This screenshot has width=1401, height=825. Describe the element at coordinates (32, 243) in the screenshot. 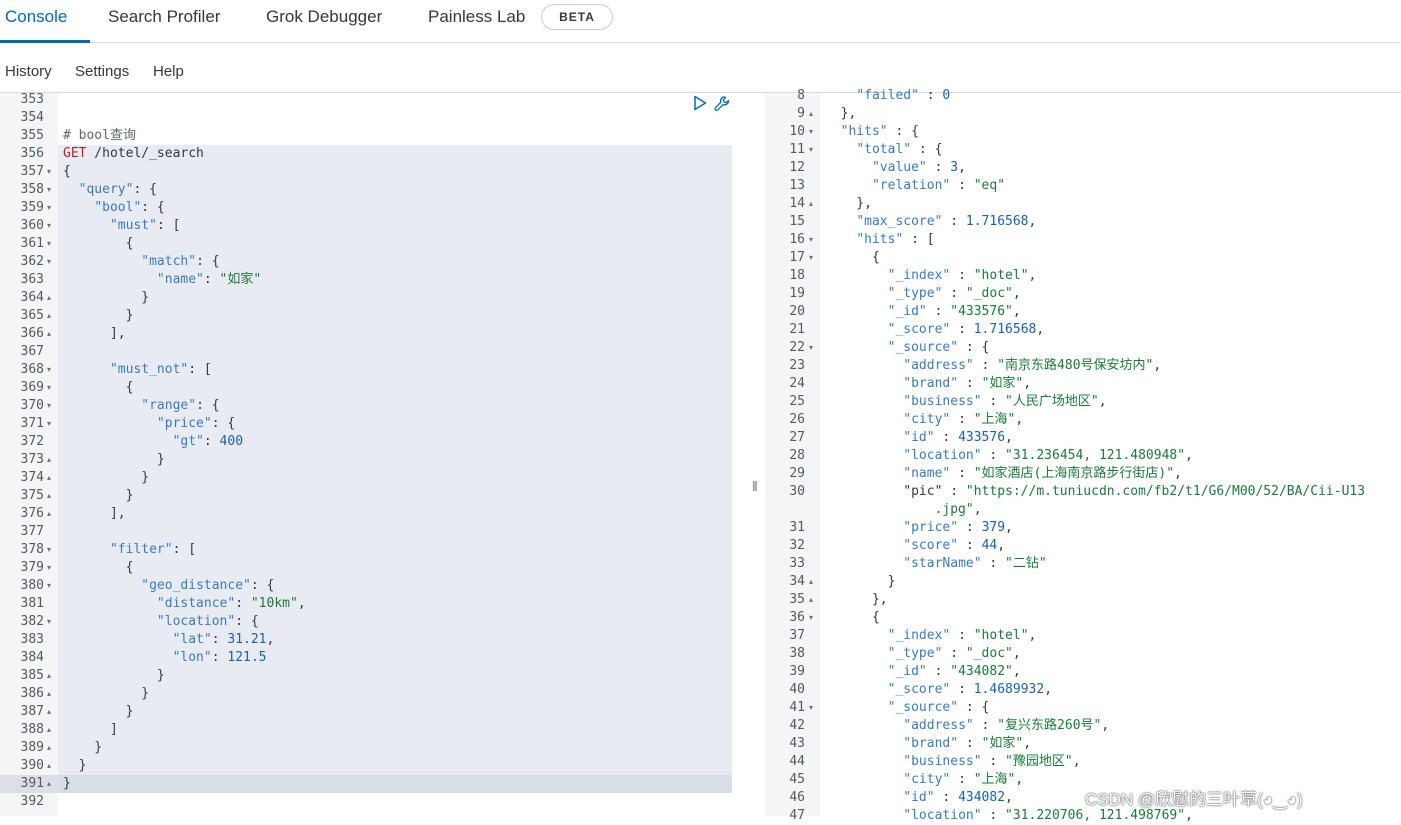

I see `req-line-number: 361` at that location.